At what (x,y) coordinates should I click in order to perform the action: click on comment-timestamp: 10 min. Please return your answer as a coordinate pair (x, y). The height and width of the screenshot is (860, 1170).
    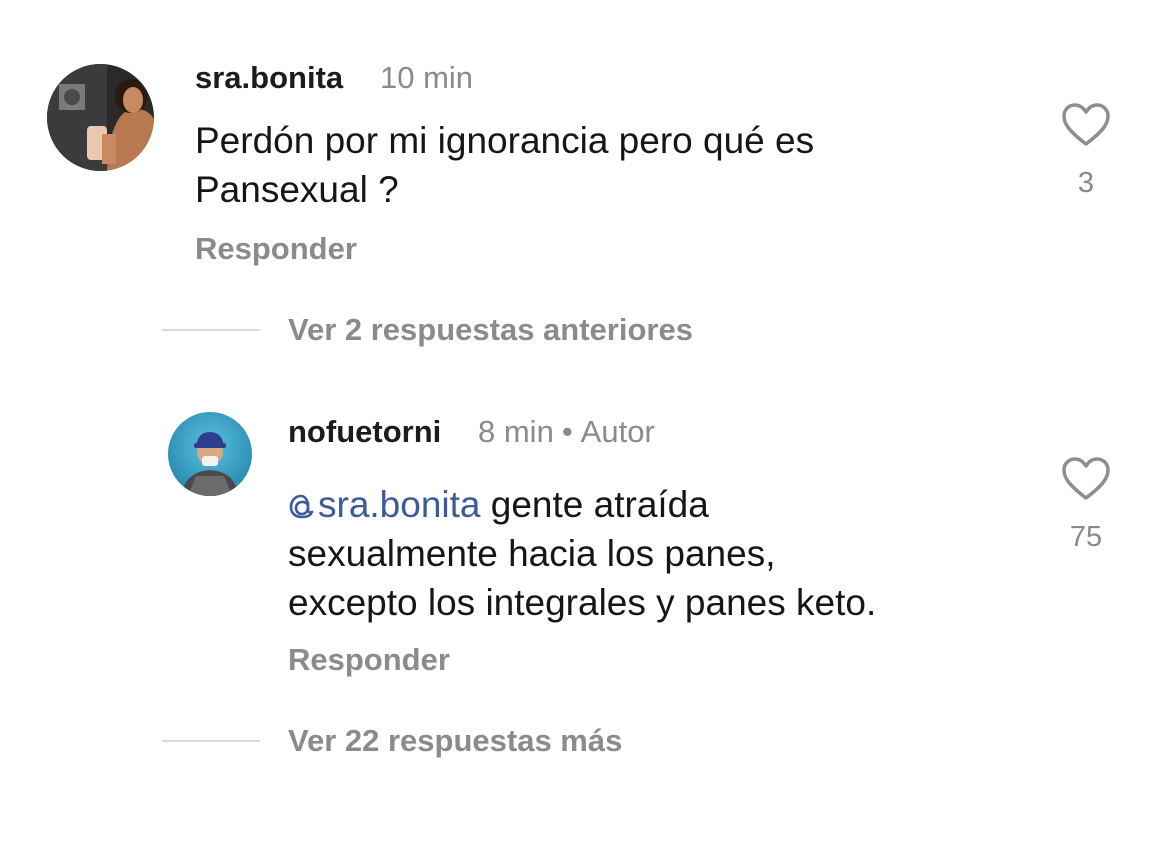
    Looking at the image, I should click on (427, 77).